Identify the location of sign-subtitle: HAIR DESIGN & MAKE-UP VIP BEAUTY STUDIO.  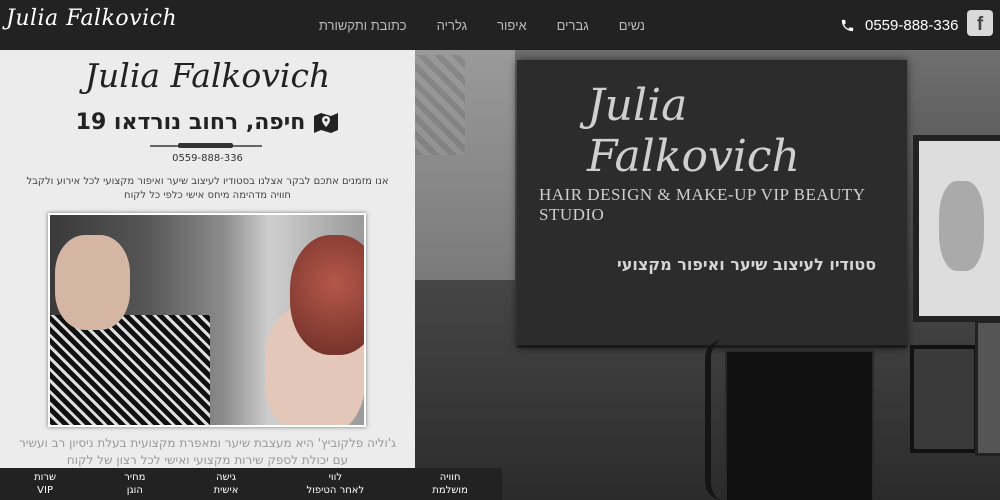
(702, 204).